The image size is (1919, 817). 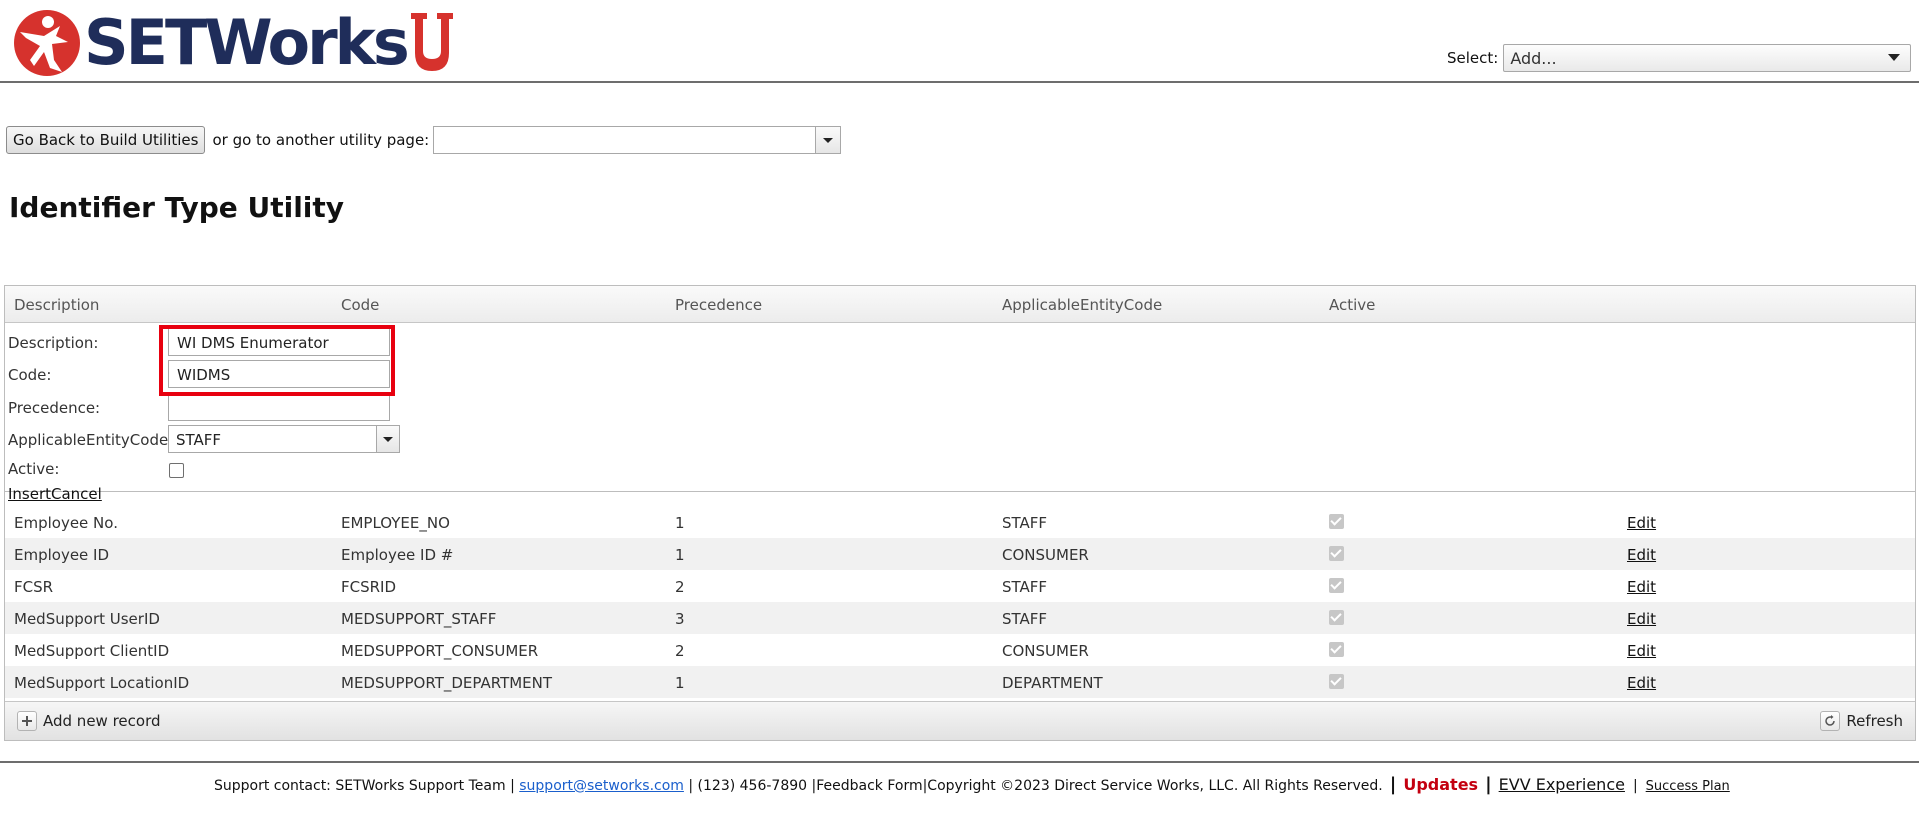 I want to click on description-field: WI DMS Enumerator, so click(x=279, y=342).